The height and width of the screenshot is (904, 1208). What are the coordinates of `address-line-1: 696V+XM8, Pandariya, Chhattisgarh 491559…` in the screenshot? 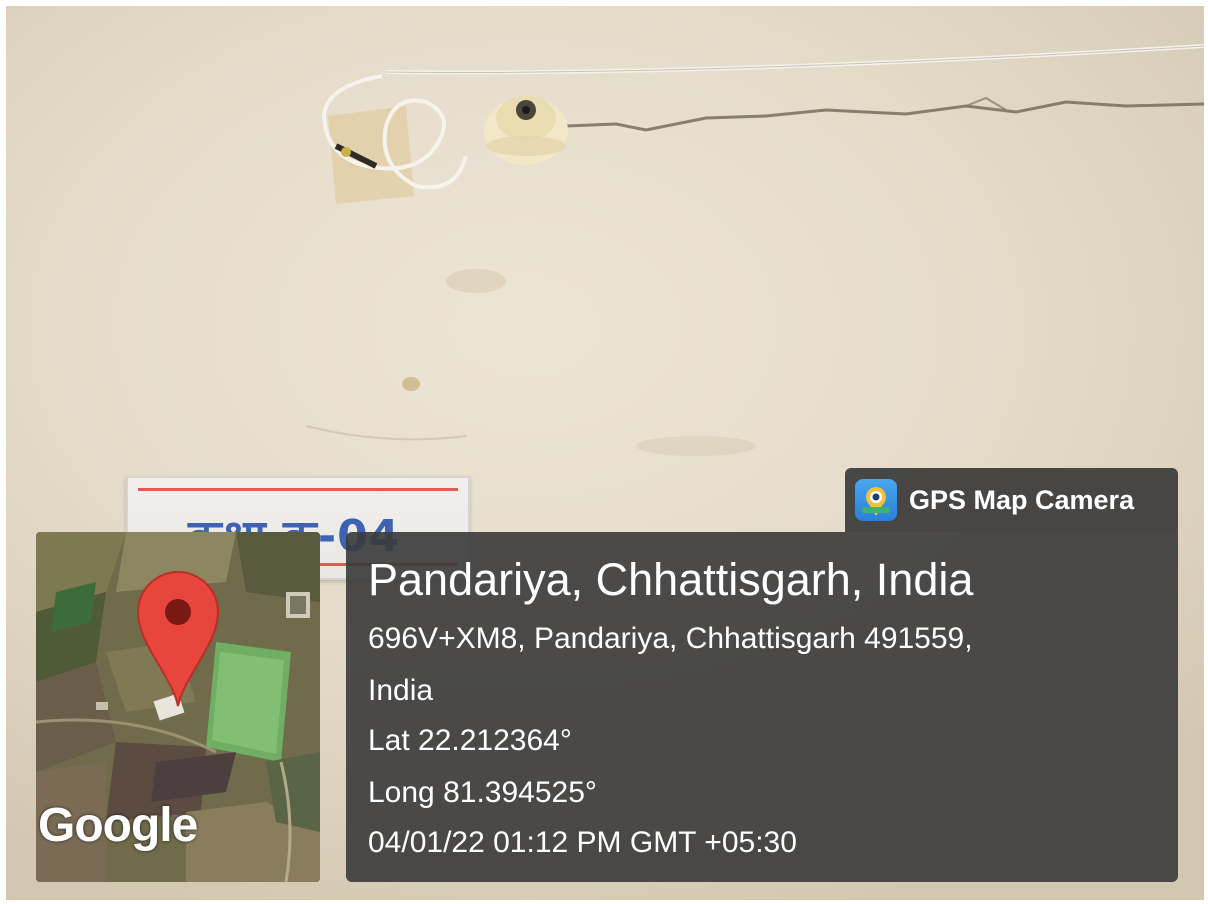 It's located at (670, 638).